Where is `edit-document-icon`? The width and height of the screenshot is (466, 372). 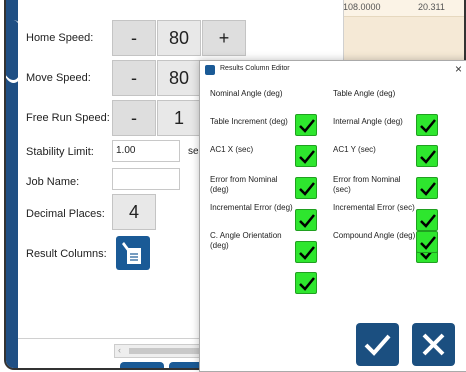 edit-document-icon is located at coordinates (131, 253).